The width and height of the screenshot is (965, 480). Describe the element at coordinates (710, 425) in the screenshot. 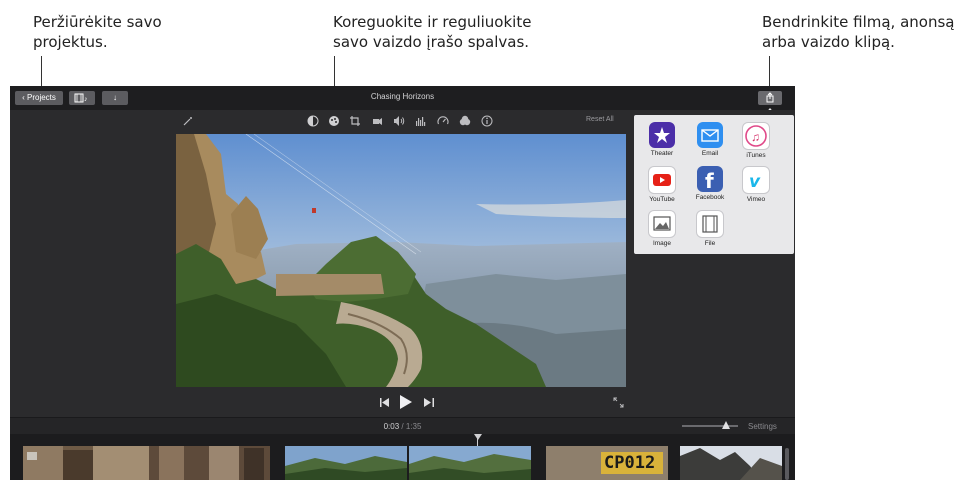

I see `zoom-slider` at that location.